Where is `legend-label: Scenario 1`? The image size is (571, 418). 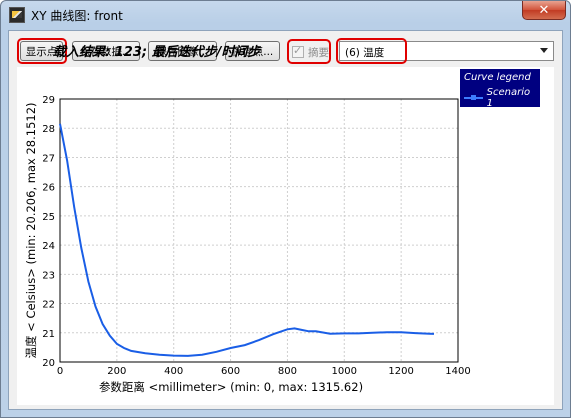
legend-label: Scenario 1 is located at coordinates (508, 98).